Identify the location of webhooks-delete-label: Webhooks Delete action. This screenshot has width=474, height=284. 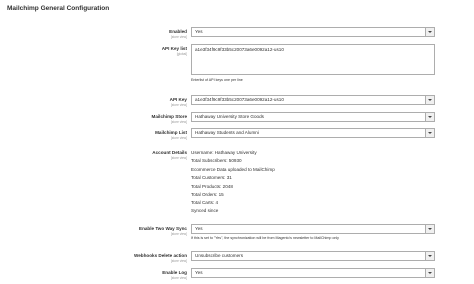
(160, 255).